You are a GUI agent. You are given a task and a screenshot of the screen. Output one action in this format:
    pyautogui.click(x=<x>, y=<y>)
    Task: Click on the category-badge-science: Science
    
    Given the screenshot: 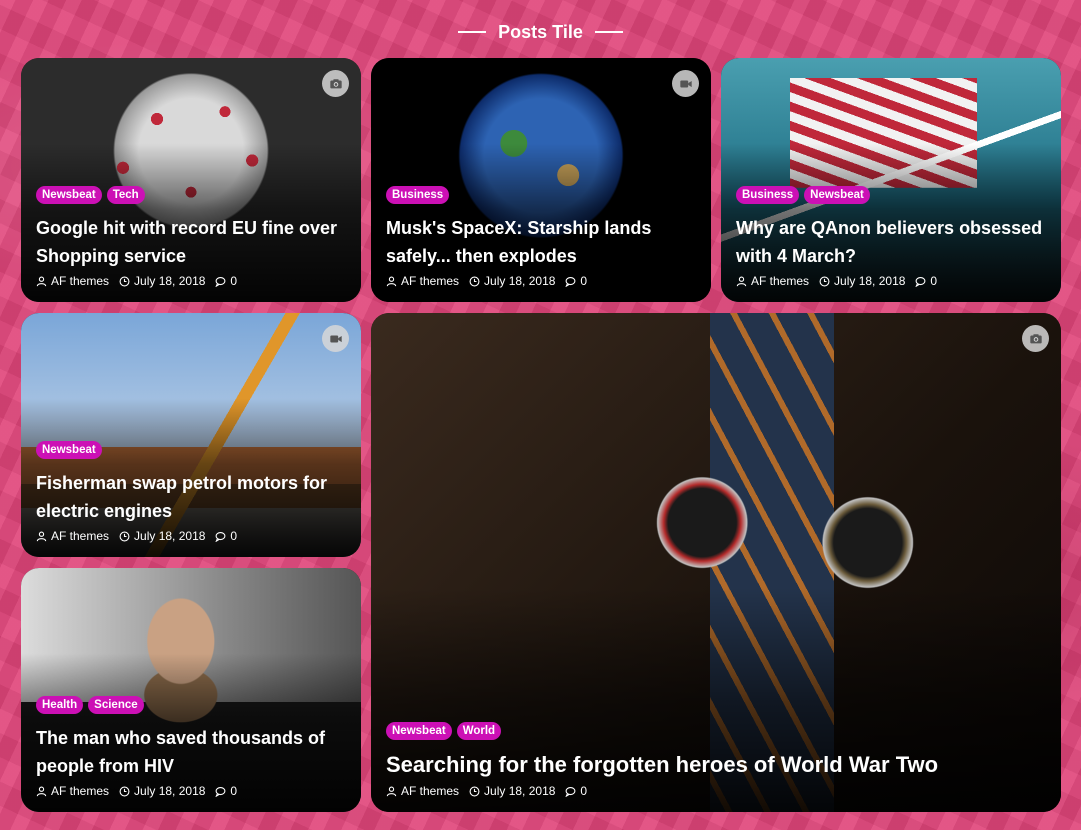 What is the action you would take?
    pyautogui.click(x=116, y=705)
    